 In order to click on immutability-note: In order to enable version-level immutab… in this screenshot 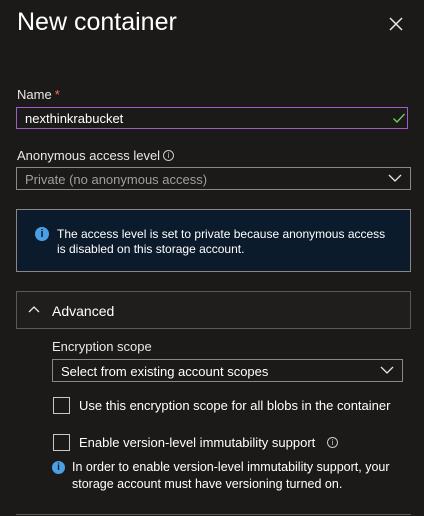, I will do `click(231, 475)`.